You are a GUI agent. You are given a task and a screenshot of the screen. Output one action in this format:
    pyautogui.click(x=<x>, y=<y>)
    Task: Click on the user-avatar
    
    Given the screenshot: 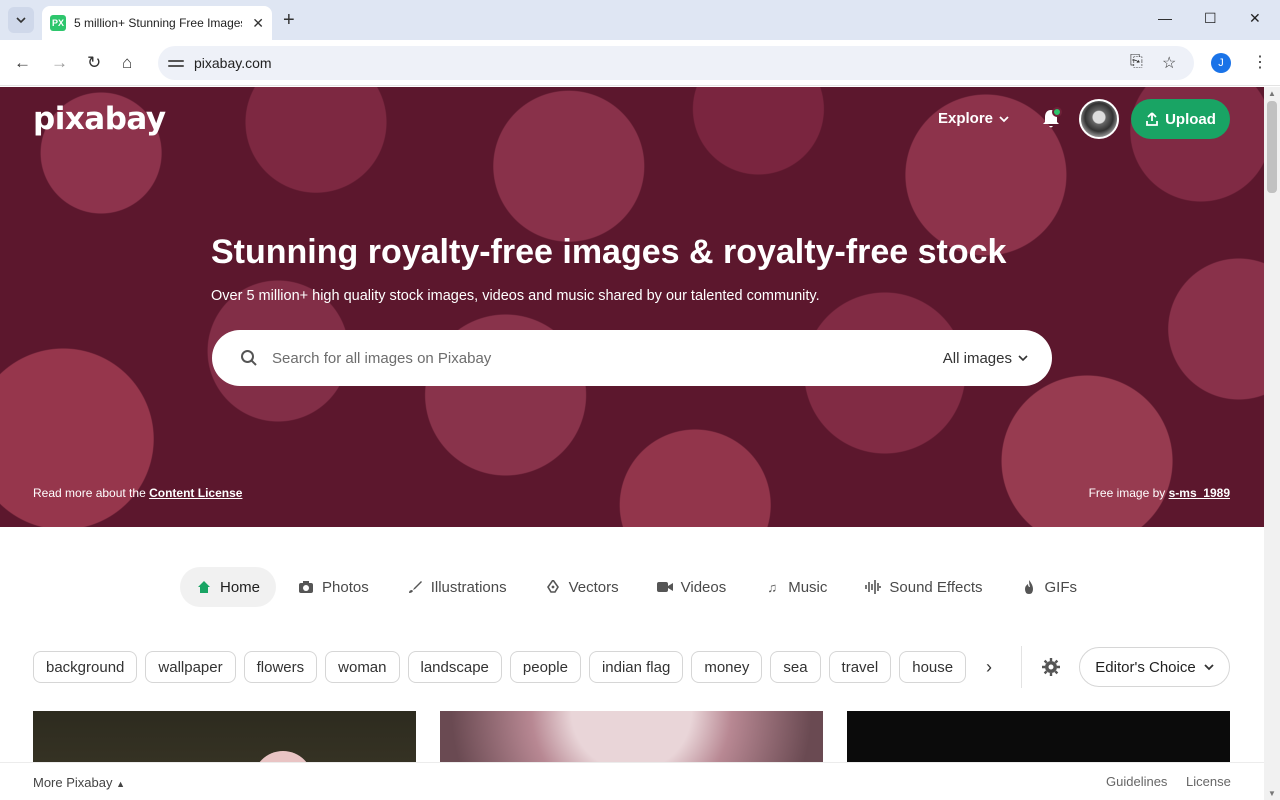 What is the action you would take?
    pyautogui.click(x=1099, y=119)
    